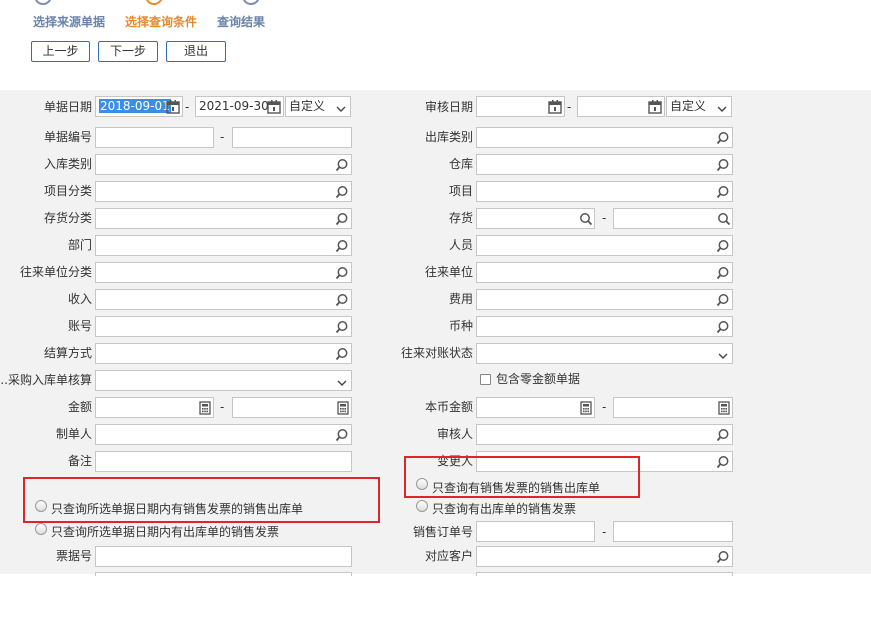 This screenshot has height=638, width=871. Describe the element at coordinates (604, 191) in the screenshot. I see `project-field` at that location.